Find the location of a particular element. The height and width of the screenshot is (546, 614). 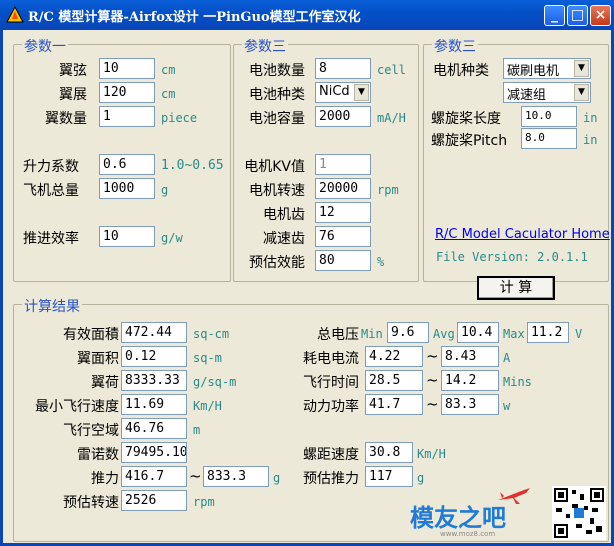

power-max-value: 83.3 is located at coordinates (470, 404).